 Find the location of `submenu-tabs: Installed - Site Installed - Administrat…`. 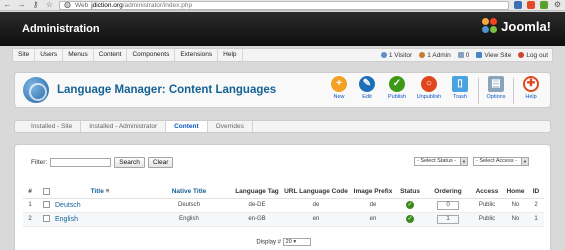

submenu-tabs: Installed - Site Installed - Administrat… is located at coordinates (282, 126).